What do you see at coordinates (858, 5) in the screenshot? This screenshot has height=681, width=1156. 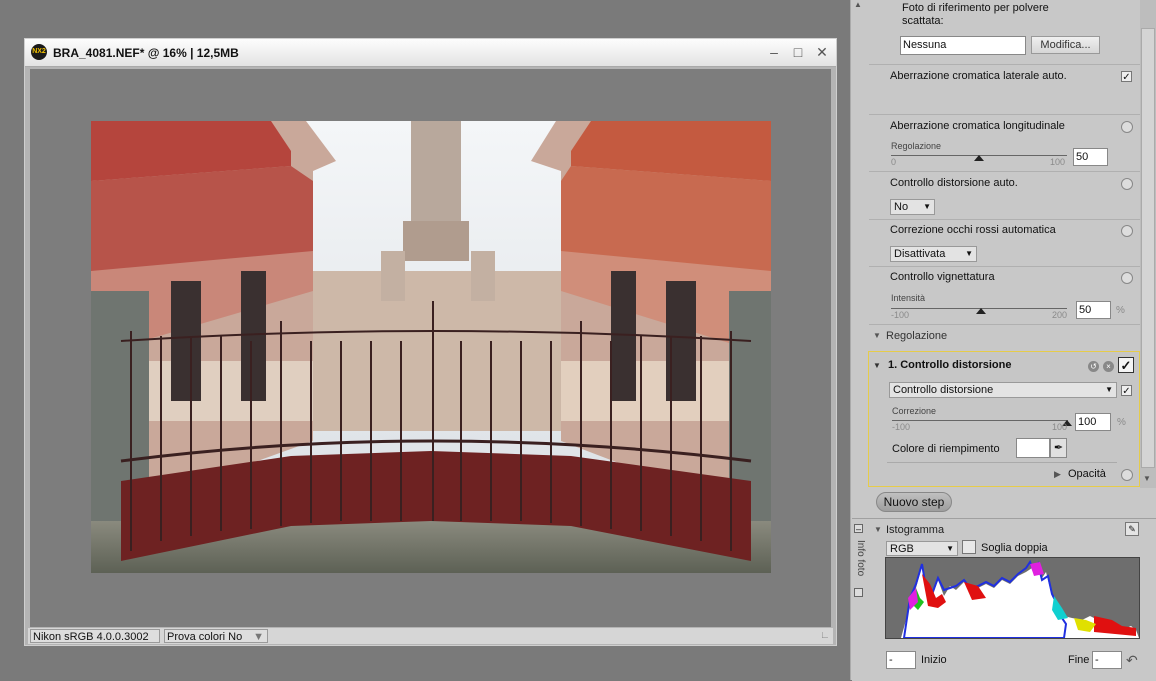 I see `panel-collapse-icon: ▲` at bounding box center [858, 5].